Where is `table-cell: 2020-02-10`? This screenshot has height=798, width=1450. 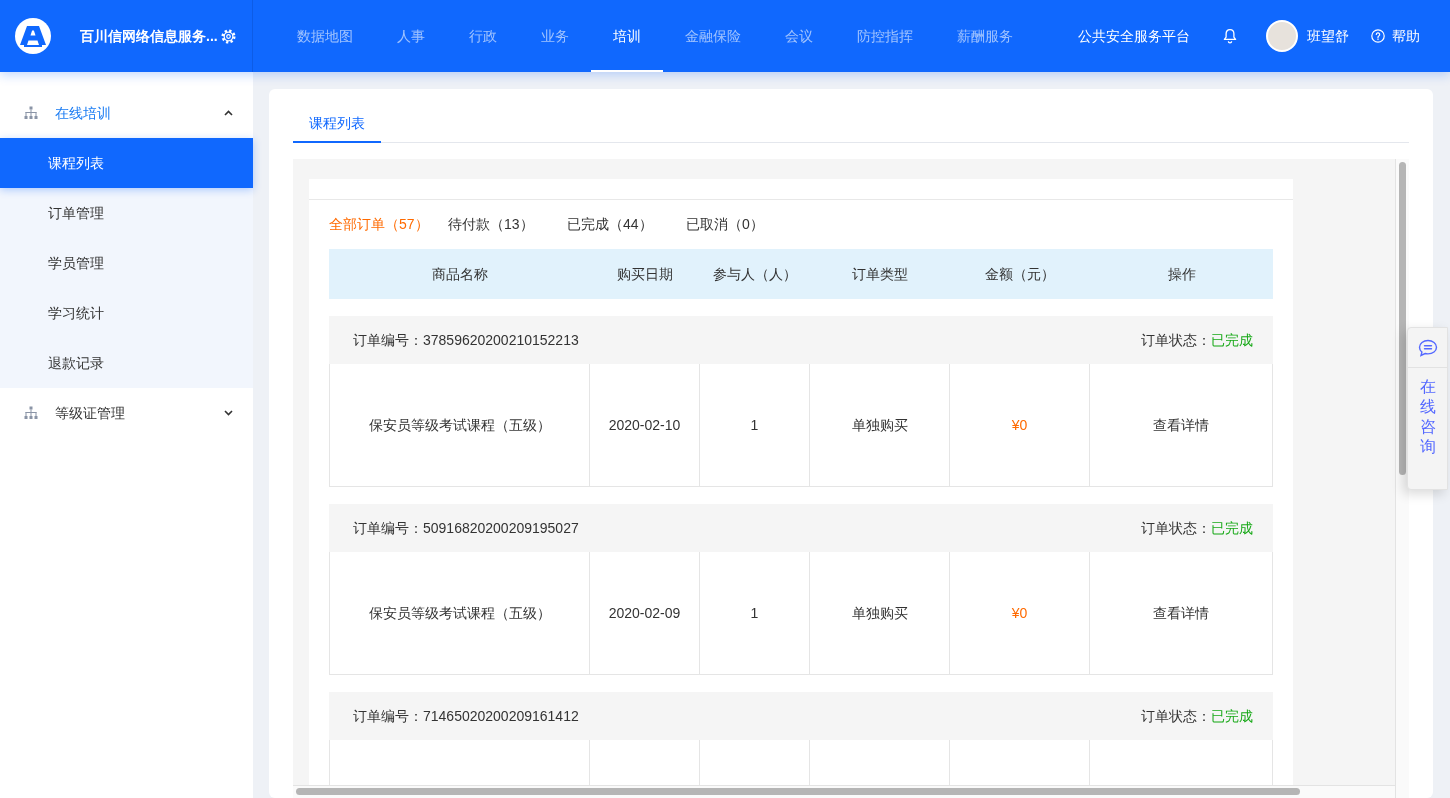
table-cell: 2020-02-10 is located at coordinates (645, 425).